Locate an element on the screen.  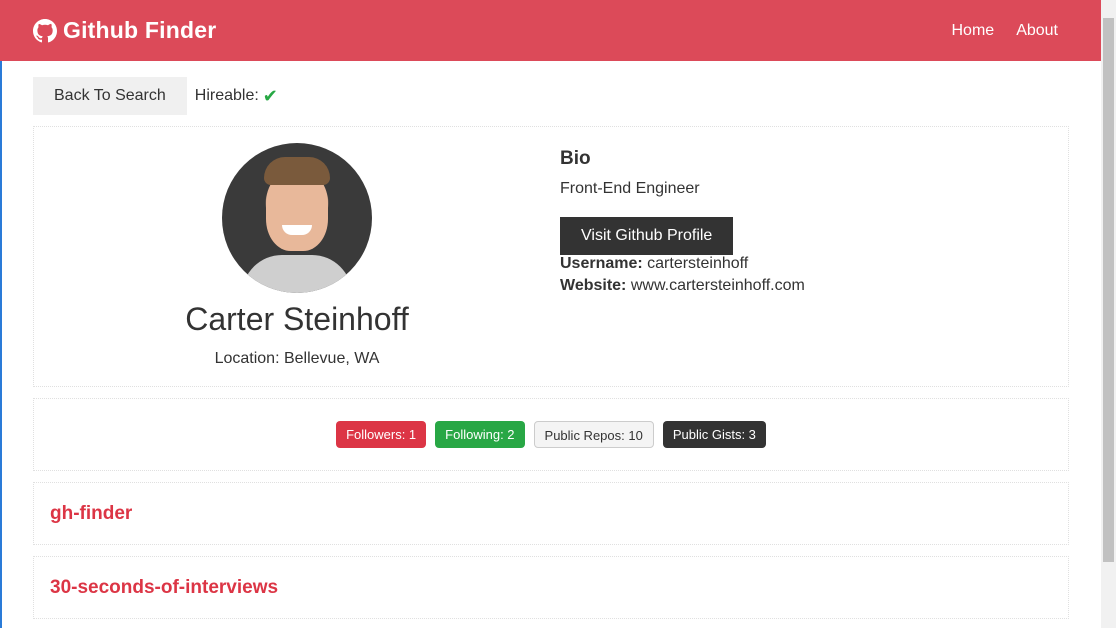
back-to-search-button: Back To Search is located at coordinates (110, 96).